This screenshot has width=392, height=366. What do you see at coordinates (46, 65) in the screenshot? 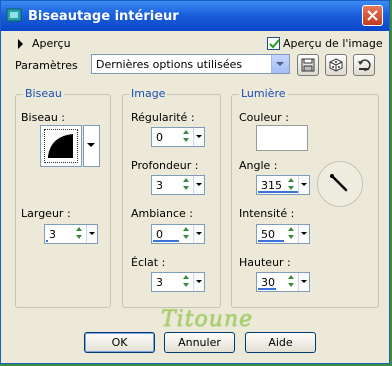
I see `params-label: Paramètres` at bounding box center [46, 65].